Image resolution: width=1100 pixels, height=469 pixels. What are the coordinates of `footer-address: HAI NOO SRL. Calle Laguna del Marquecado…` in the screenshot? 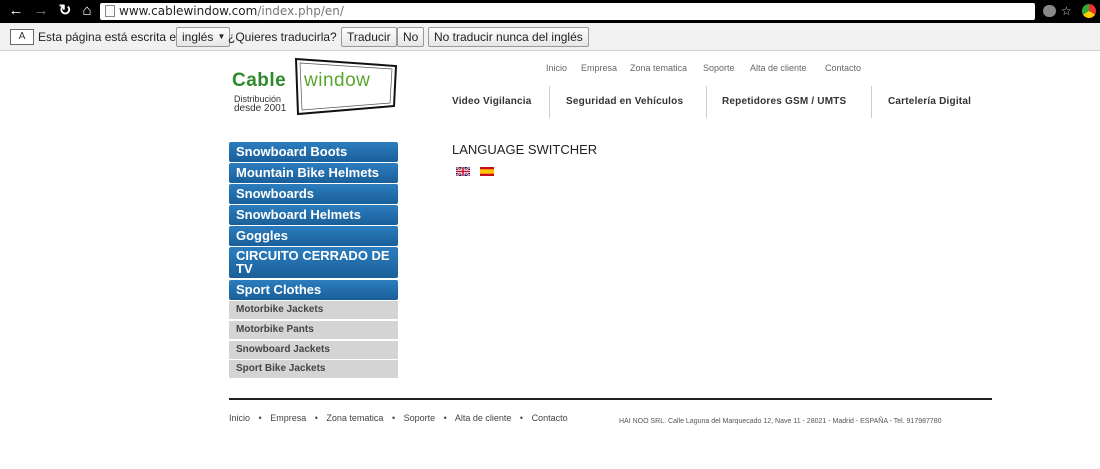 It's located at (780, 421).